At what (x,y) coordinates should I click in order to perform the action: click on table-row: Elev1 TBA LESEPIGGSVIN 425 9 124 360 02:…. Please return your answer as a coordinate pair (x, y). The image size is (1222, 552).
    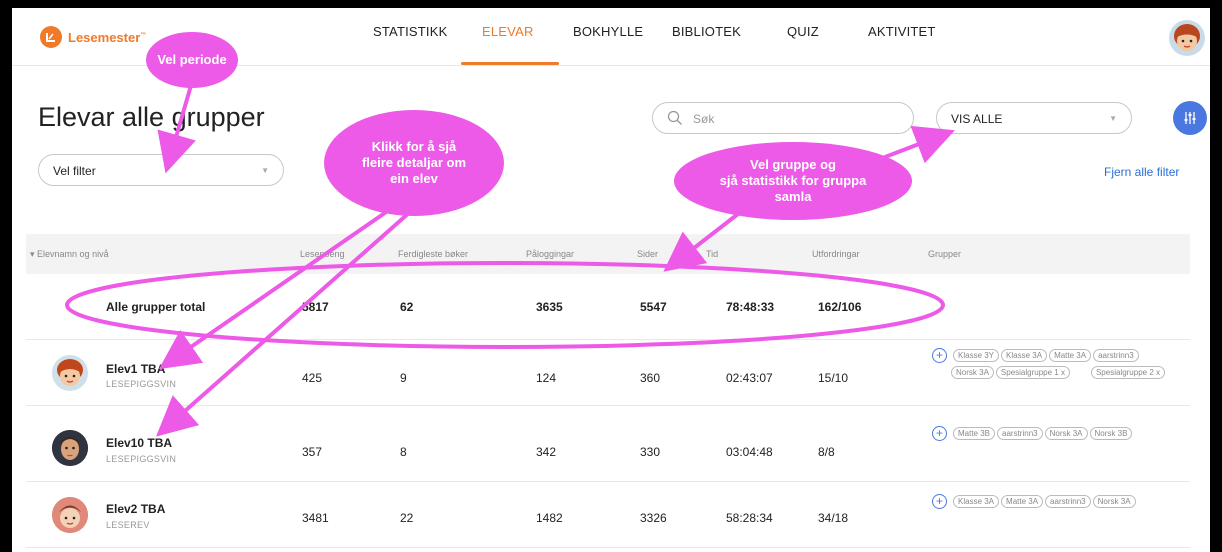
    Looking at the image, I should click on (608, 373).